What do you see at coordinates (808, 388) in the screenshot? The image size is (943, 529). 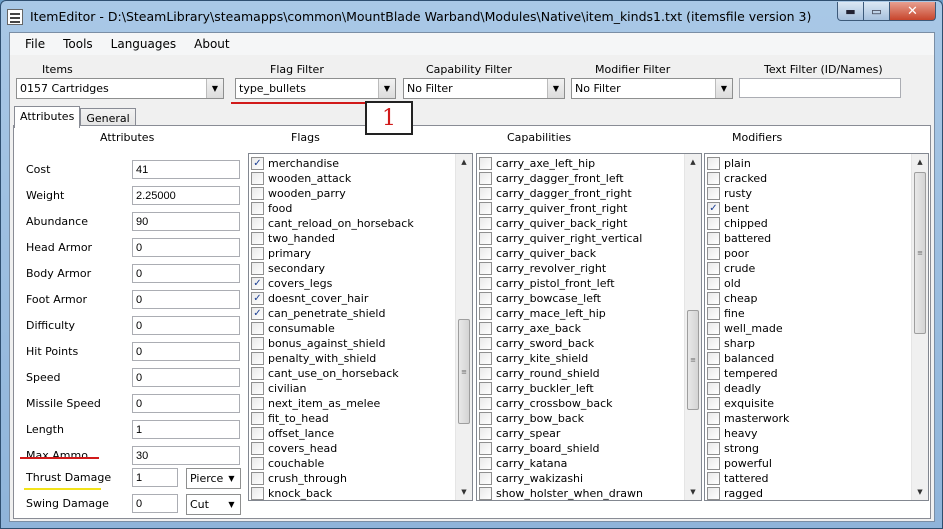 I see `modifier-item: deadly` at bounding box center [808, 388].